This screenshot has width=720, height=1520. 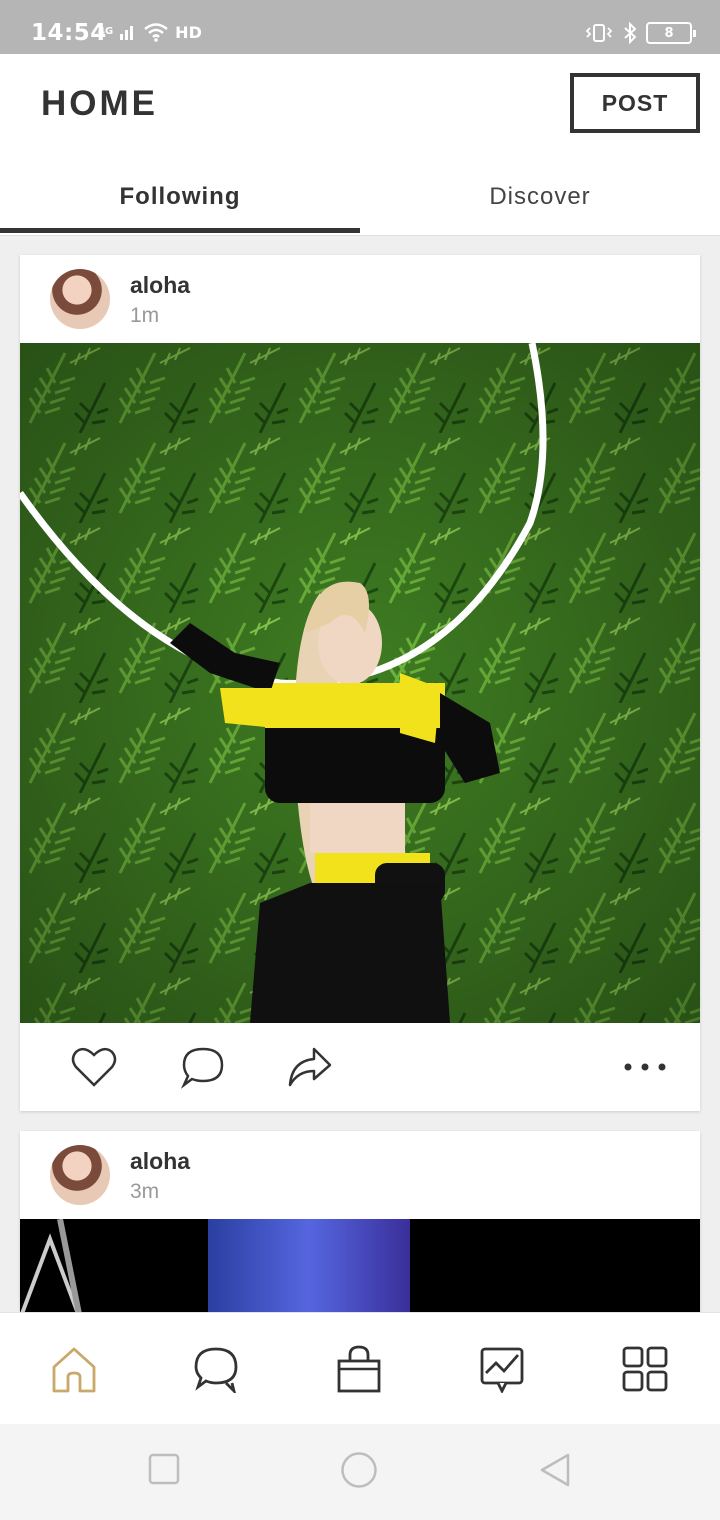 I want to click on post-button: POST, so click(x=635, y=103).